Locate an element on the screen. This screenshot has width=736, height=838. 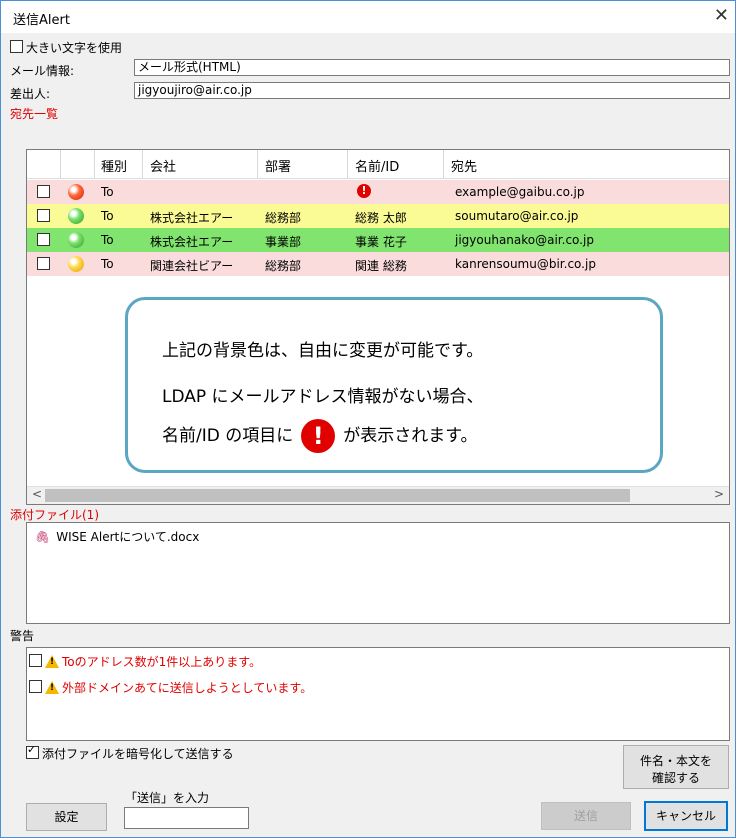
confirm-button-line-2: 確認する is located at coordinates (675, 778).